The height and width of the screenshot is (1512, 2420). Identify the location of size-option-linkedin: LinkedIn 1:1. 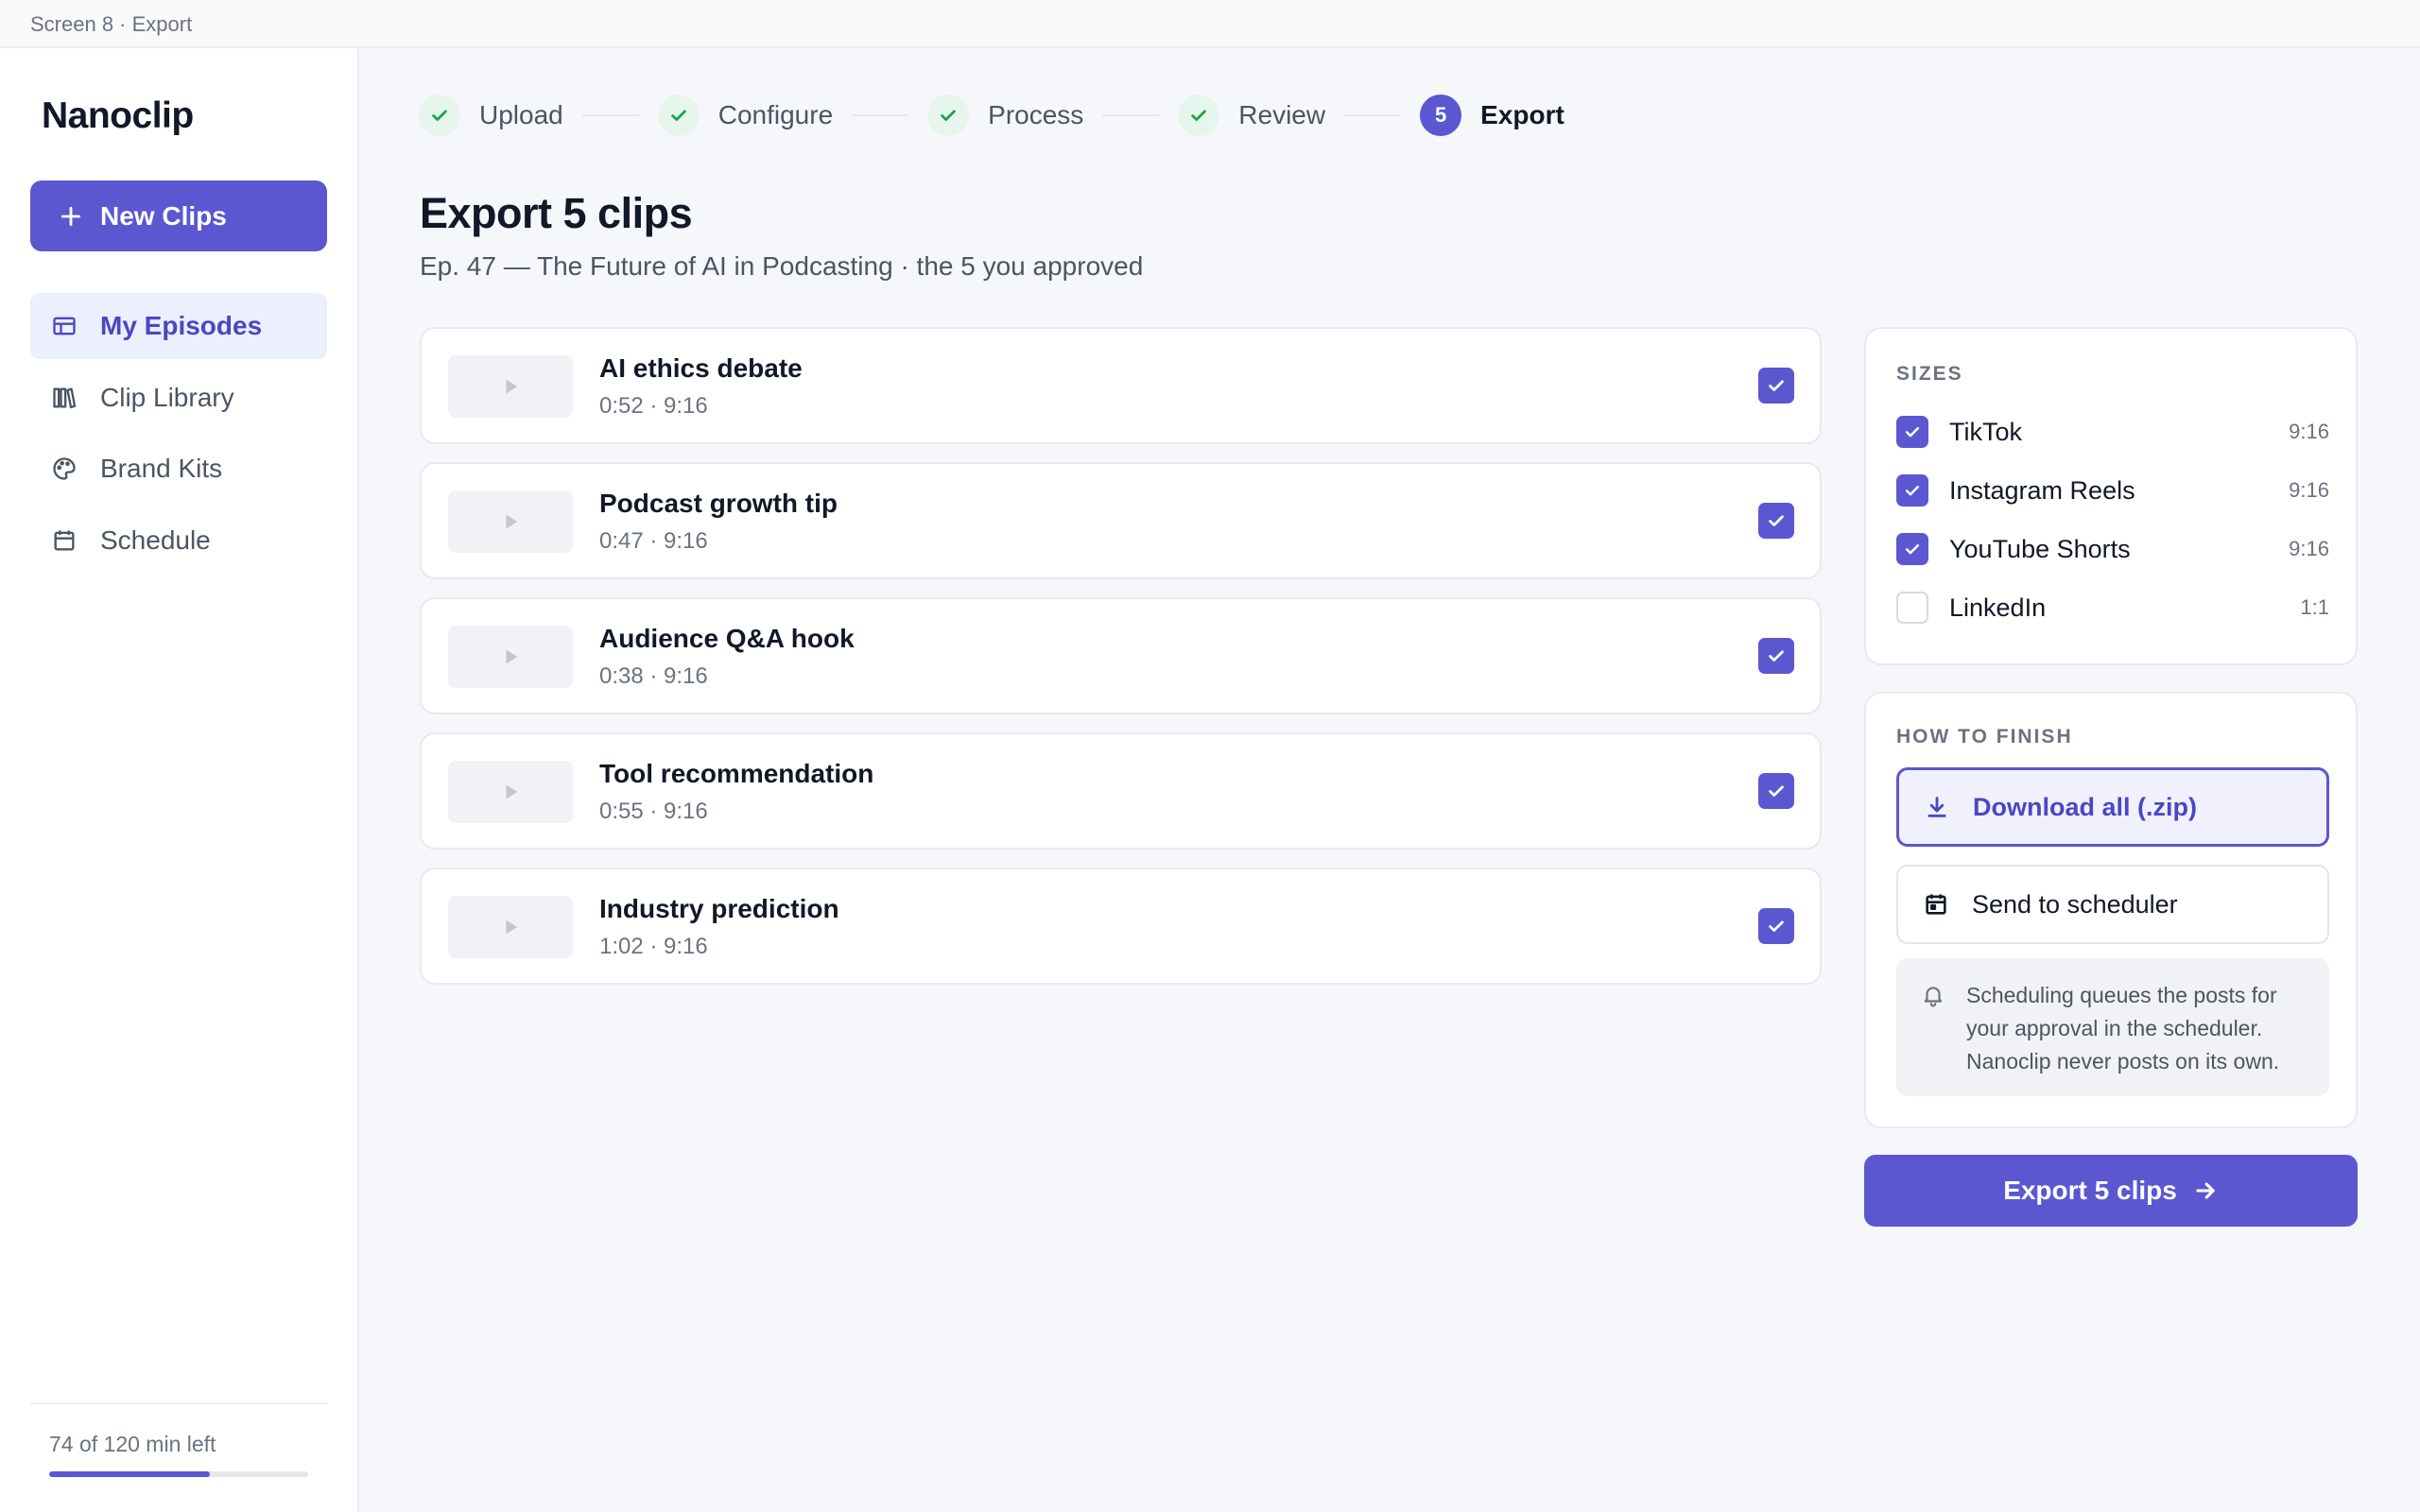
(2112, 608).